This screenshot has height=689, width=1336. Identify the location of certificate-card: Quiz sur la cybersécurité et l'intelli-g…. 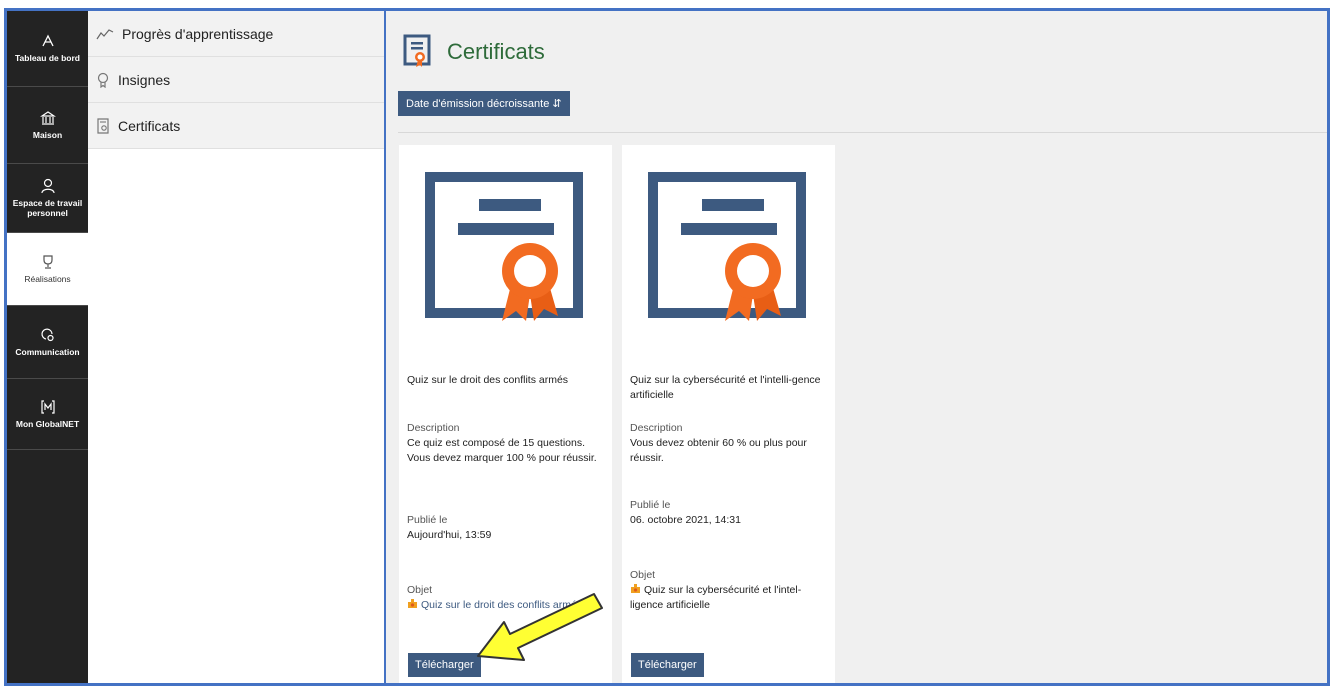
(728, 414).